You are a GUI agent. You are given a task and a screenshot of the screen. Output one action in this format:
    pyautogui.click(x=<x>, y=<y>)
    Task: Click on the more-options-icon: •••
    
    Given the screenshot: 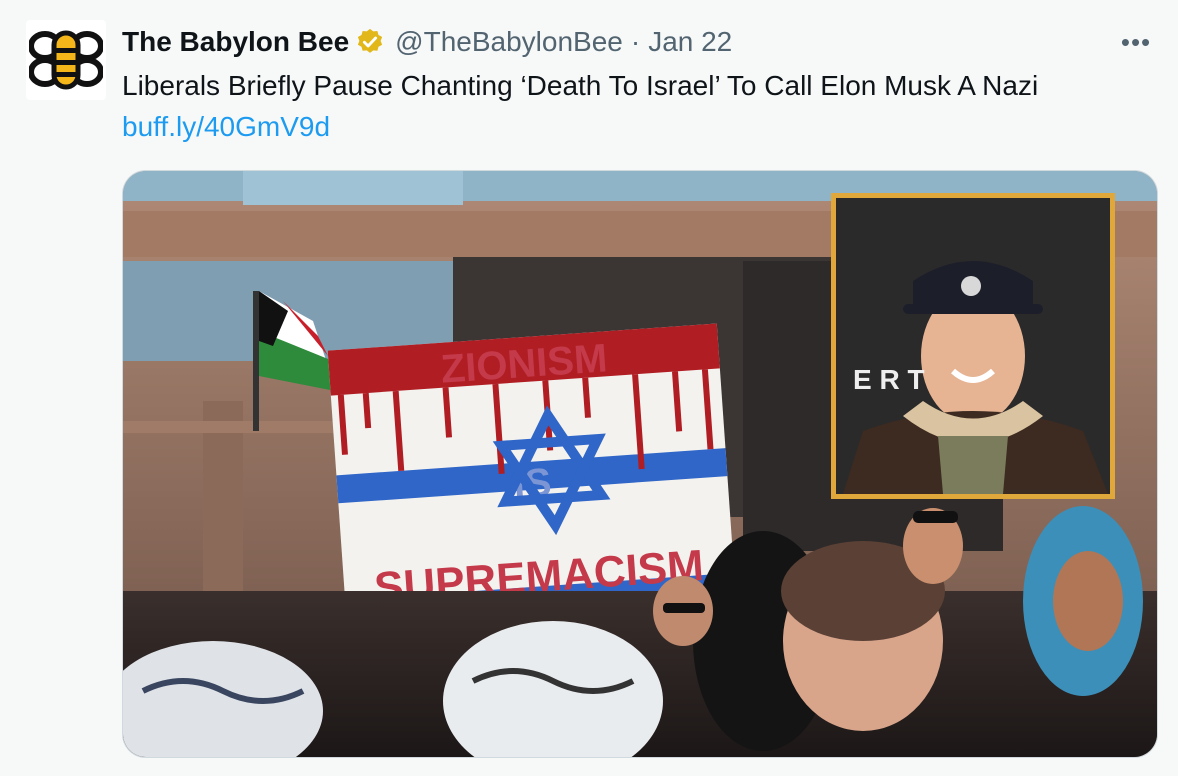 What is the action you would take?
    pyautogui.click(x=1136, y=42)
    